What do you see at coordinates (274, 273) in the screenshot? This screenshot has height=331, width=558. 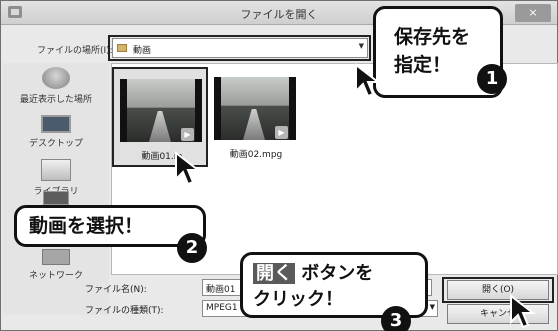 I see `callout-open-word: 開く` at bounding box center [274, 273].